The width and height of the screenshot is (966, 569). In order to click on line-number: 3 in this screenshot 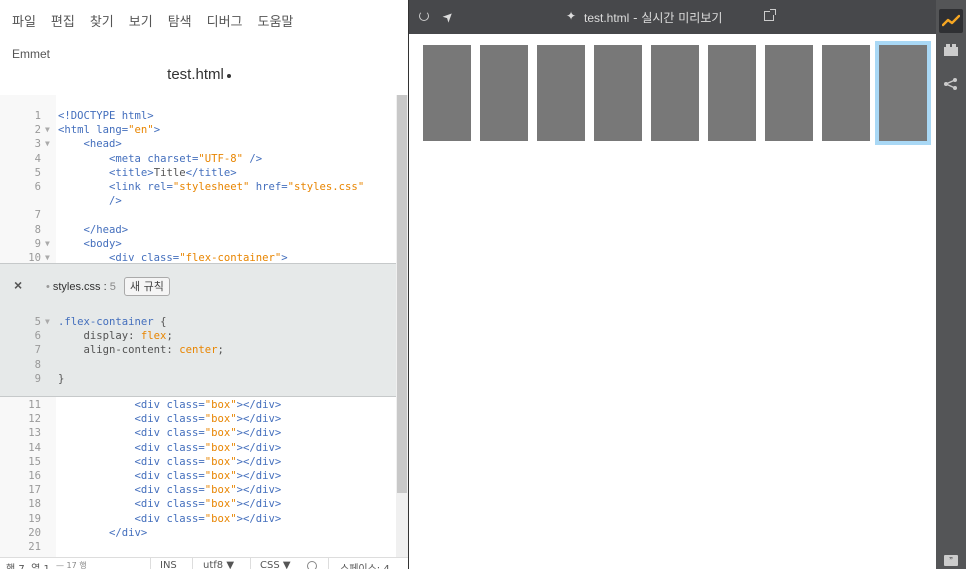, I will do `click(37, 144)`.